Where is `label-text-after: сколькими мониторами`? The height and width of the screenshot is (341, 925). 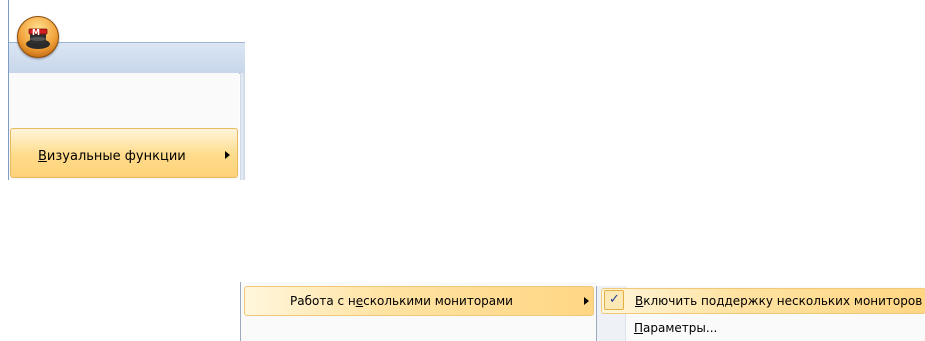
label-text-after: сколькими мониторами is located at coordinates (438, 301).